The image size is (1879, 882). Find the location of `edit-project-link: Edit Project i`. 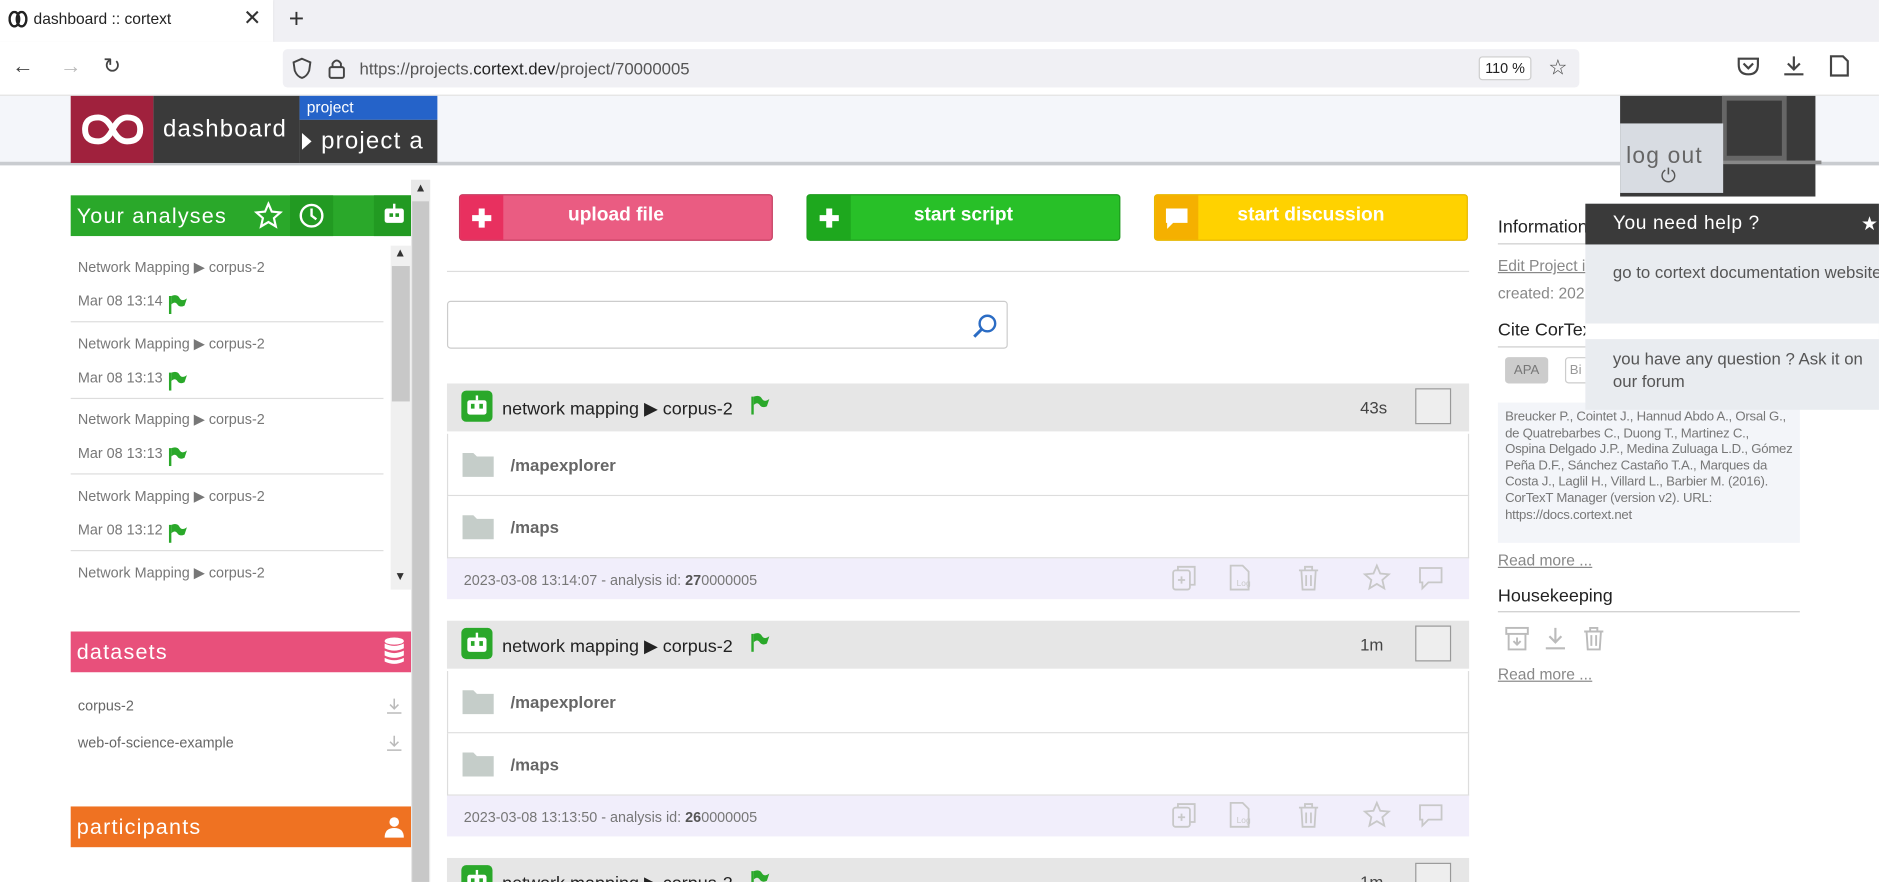

edit-project-link: Edit Project i is located at coordinates (1541, 265).